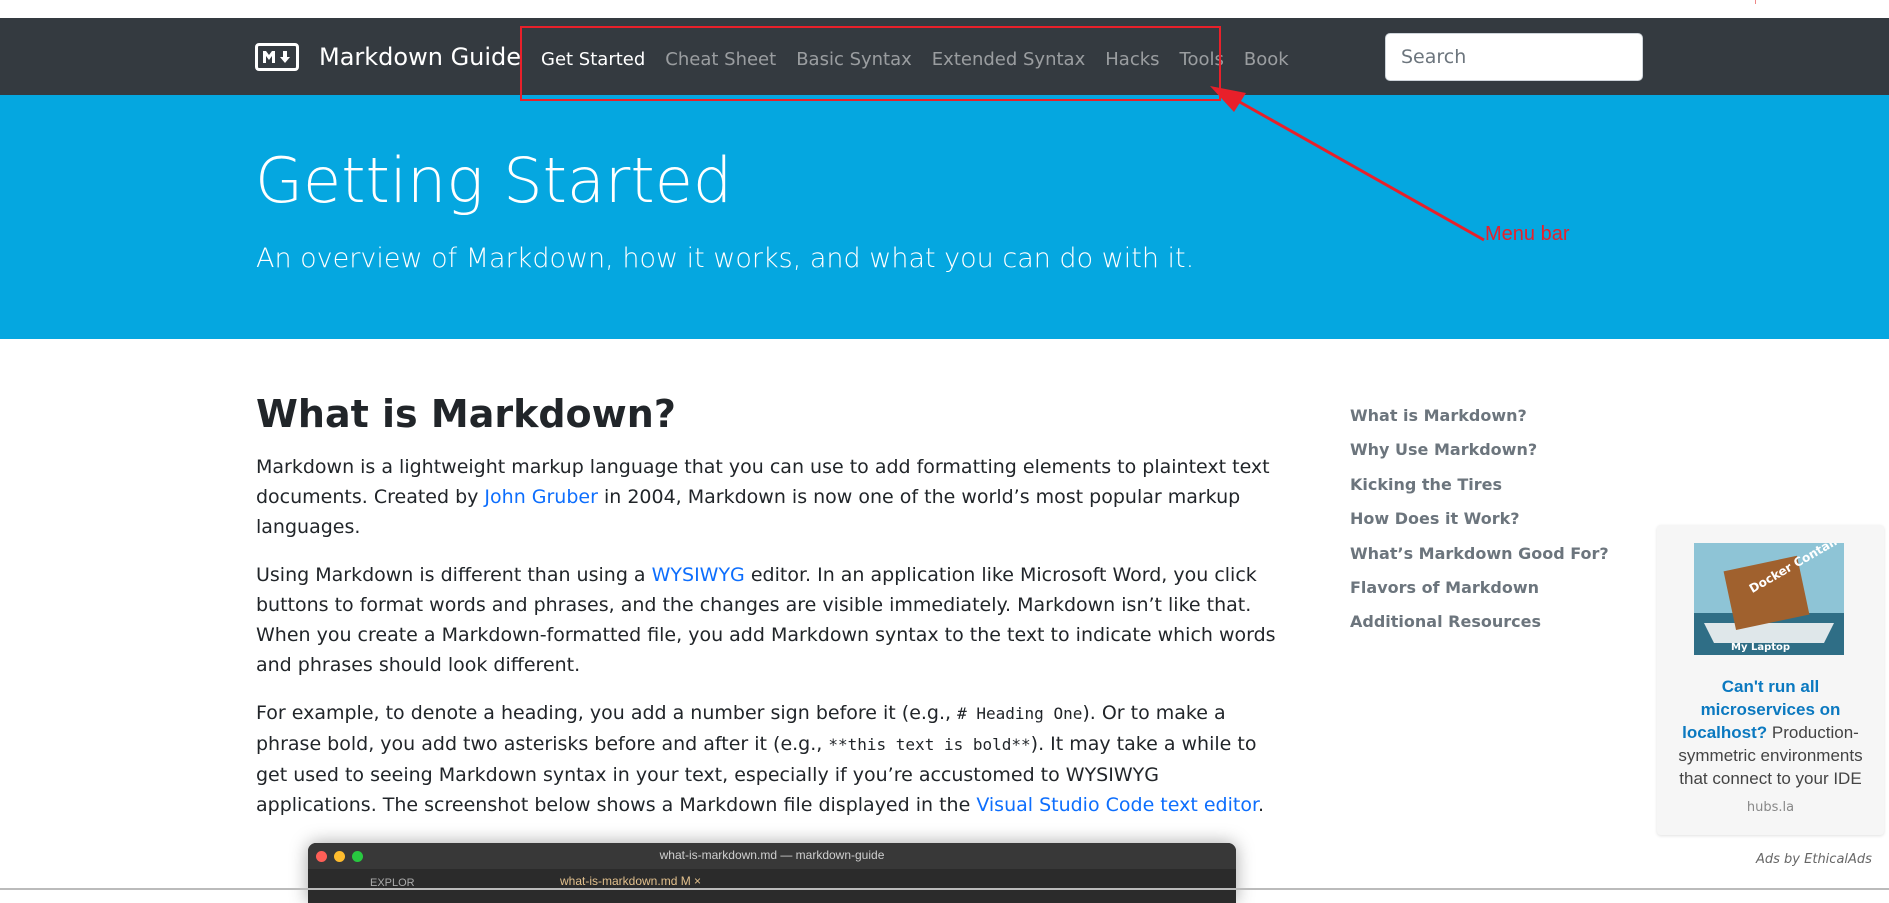 This screenshot has height=903, width=1889. Describe the element at coordinates (1479, 588) in the screenshot. I see `toc-item-flavors: Flavors of Markdown` at that location.